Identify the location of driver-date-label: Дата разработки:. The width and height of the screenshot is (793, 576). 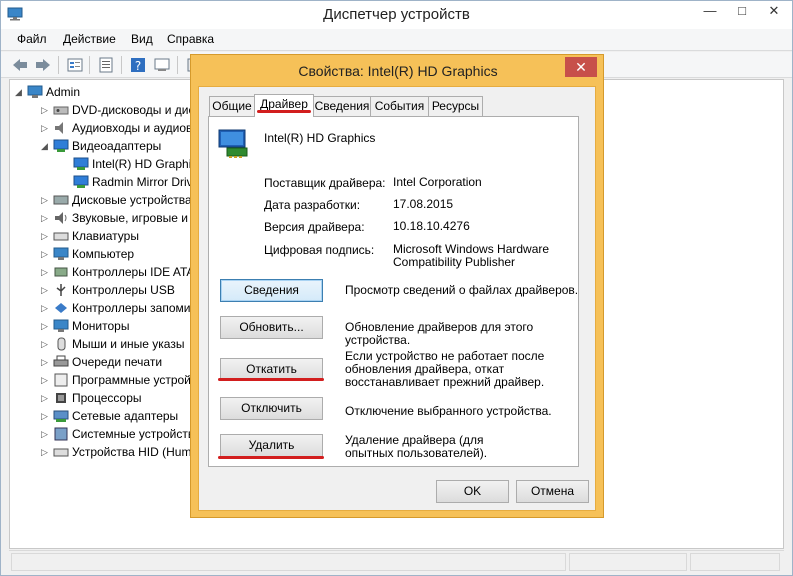
(312, 205).